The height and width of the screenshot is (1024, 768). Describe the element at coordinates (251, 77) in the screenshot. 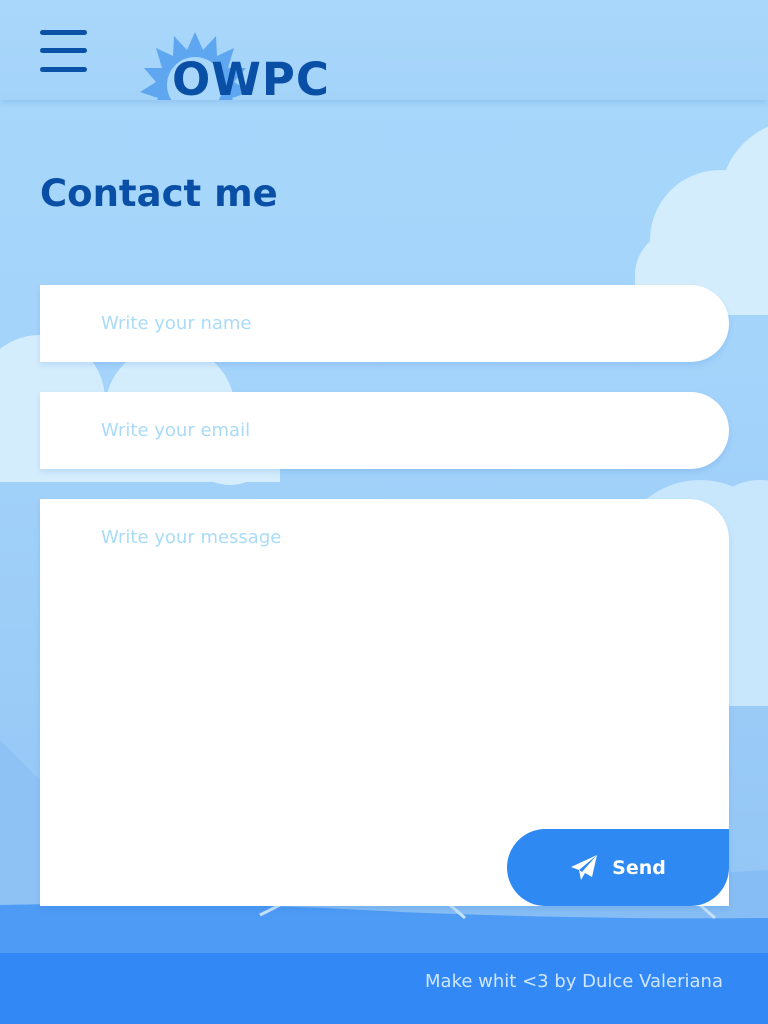

I see `logo-text: OWPC` at that location.